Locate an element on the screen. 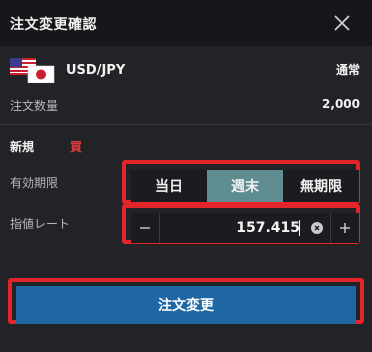 The image size is (372, 352). validity-selector-highlight: 当日 週末 無期限 is located at coordinates (241, 182).